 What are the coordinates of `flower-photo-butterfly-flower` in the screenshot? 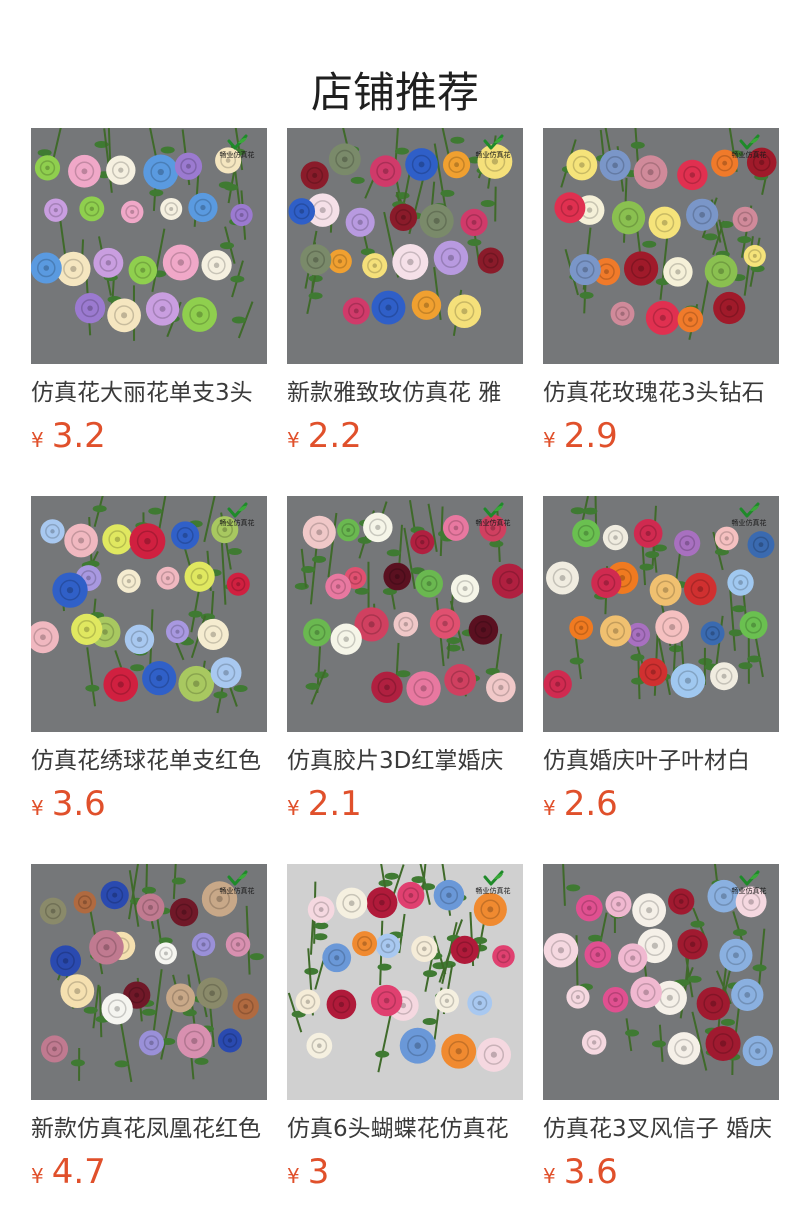 It's located at (405, 982).